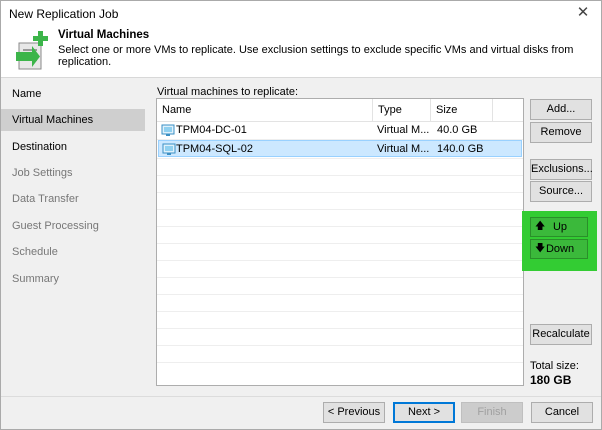  I want to click on vm-row: TPM04-DC-01 Virtual M... 40.0 GB, so click(340, 130).